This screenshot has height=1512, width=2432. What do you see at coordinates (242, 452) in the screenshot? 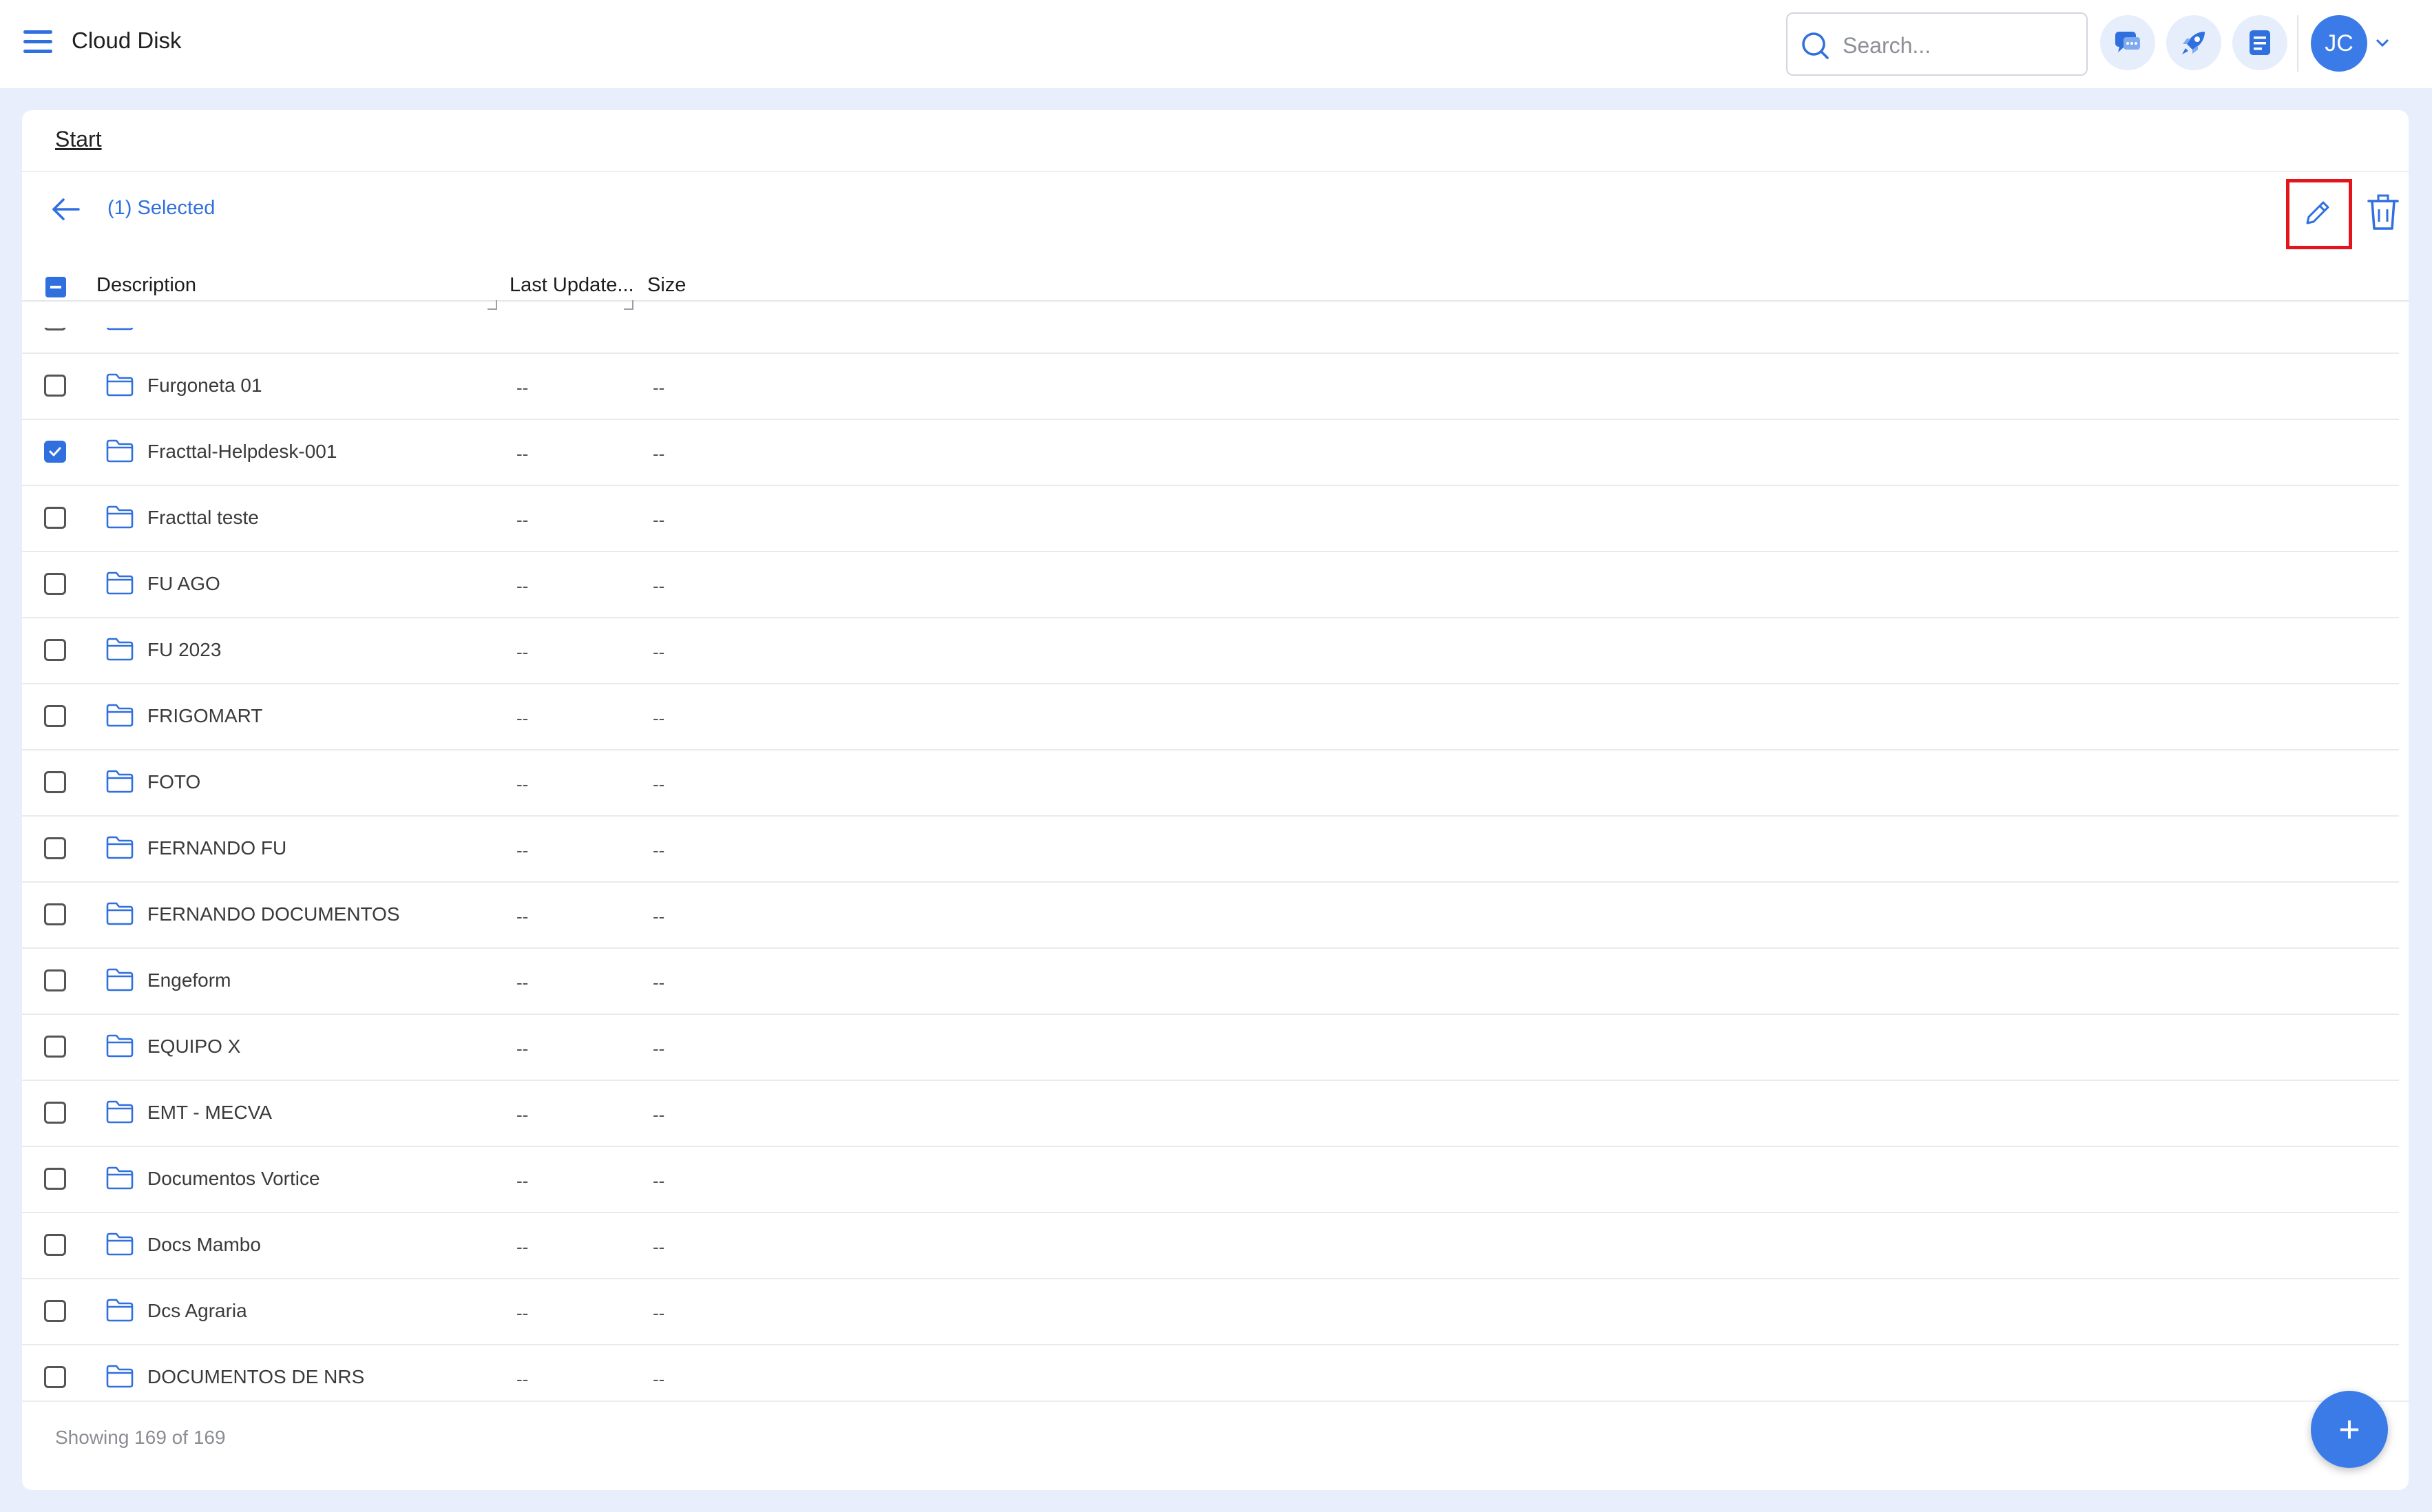
I see `folder-name: Fracttal-Helpdesk-001` at bounding box center [242, 452].